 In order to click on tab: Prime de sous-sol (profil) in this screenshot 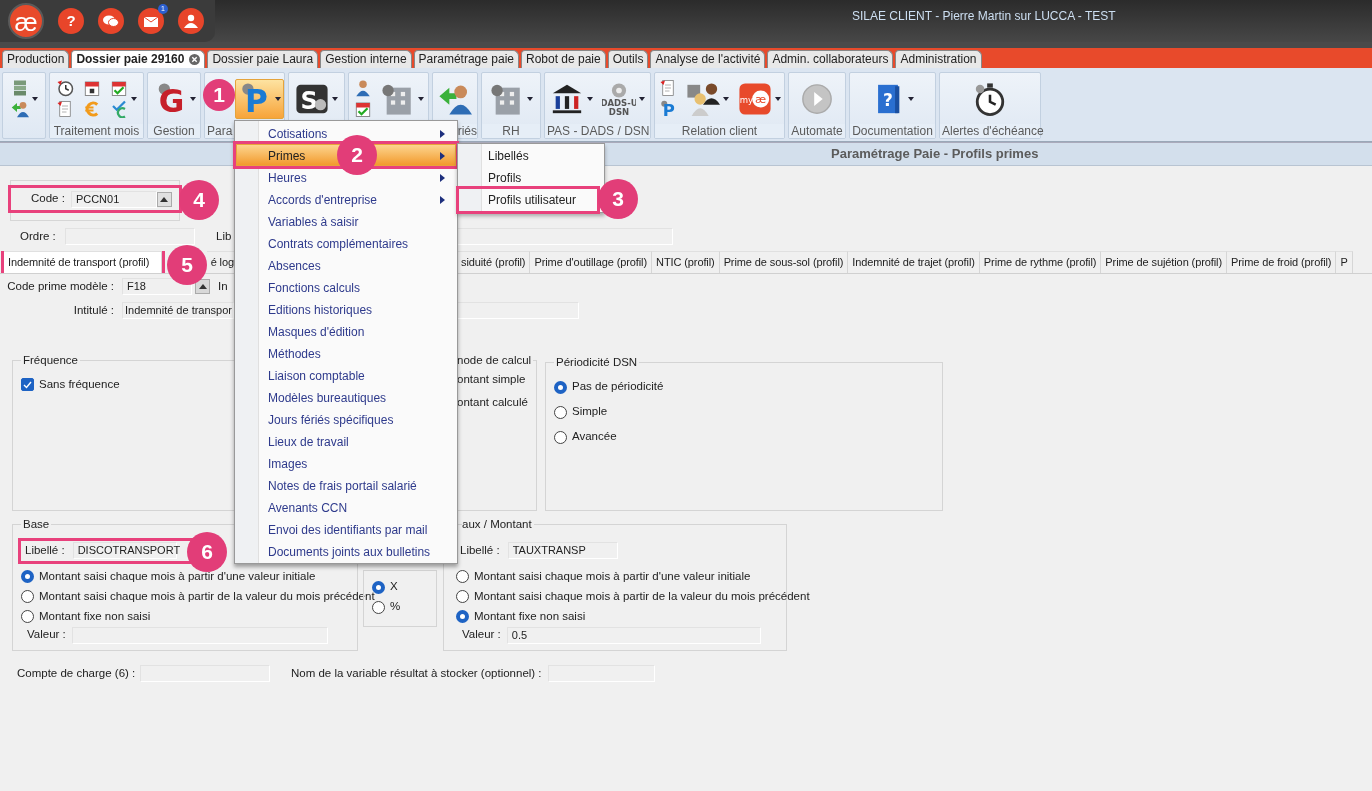, I will do `click(784, 262)`.